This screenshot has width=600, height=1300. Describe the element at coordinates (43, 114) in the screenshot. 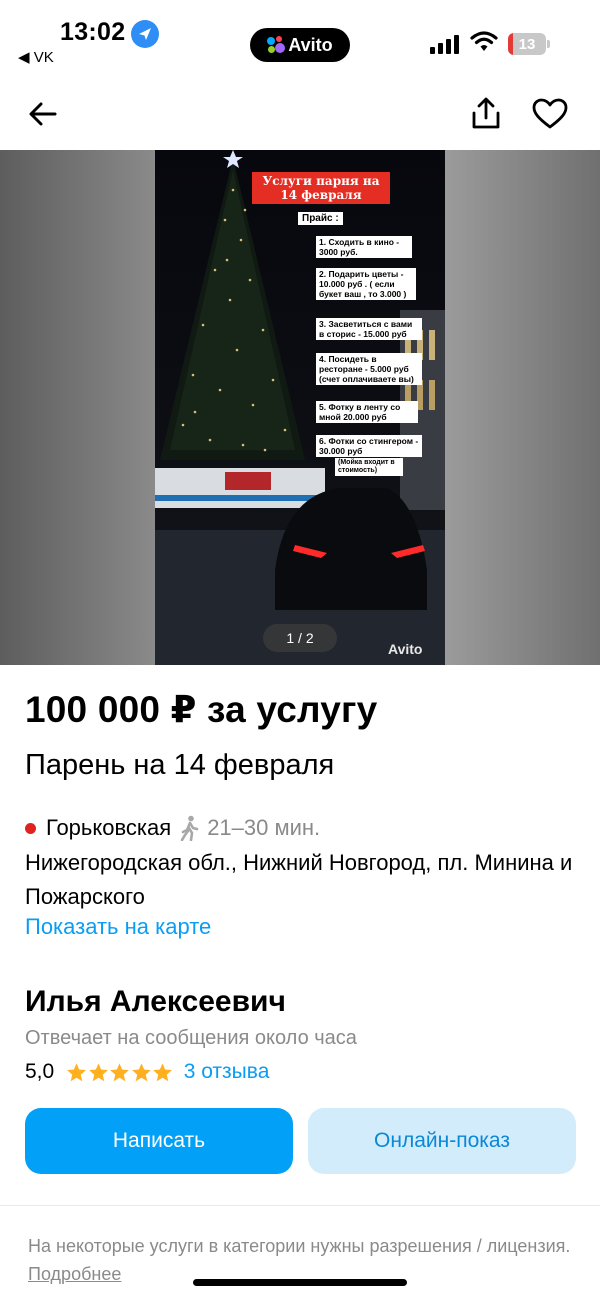

I see `arrow-left-icon` at that location.